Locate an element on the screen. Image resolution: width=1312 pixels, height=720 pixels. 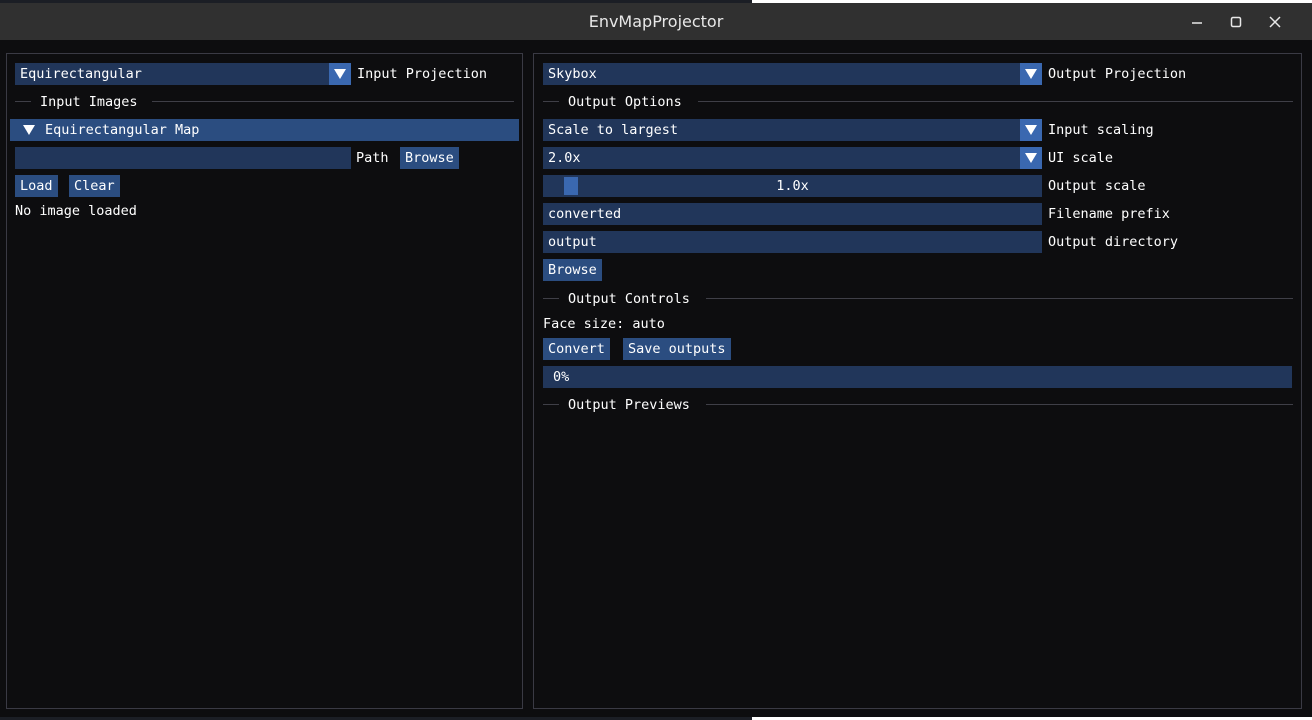
filename-prefix-value: converted is located at coordinates (585, 214).